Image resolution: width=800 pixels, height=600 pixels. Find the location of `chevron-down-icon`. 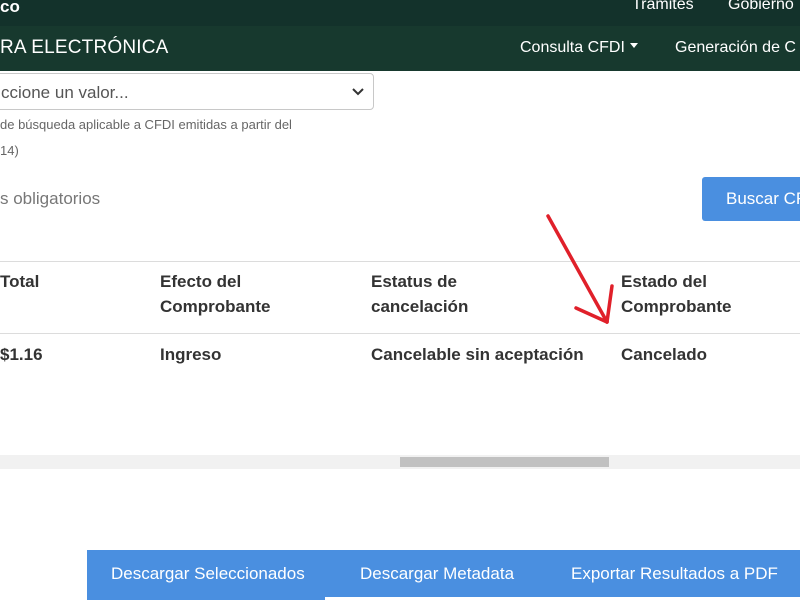

chevron-down-icon is located at coordinates (358, 92).